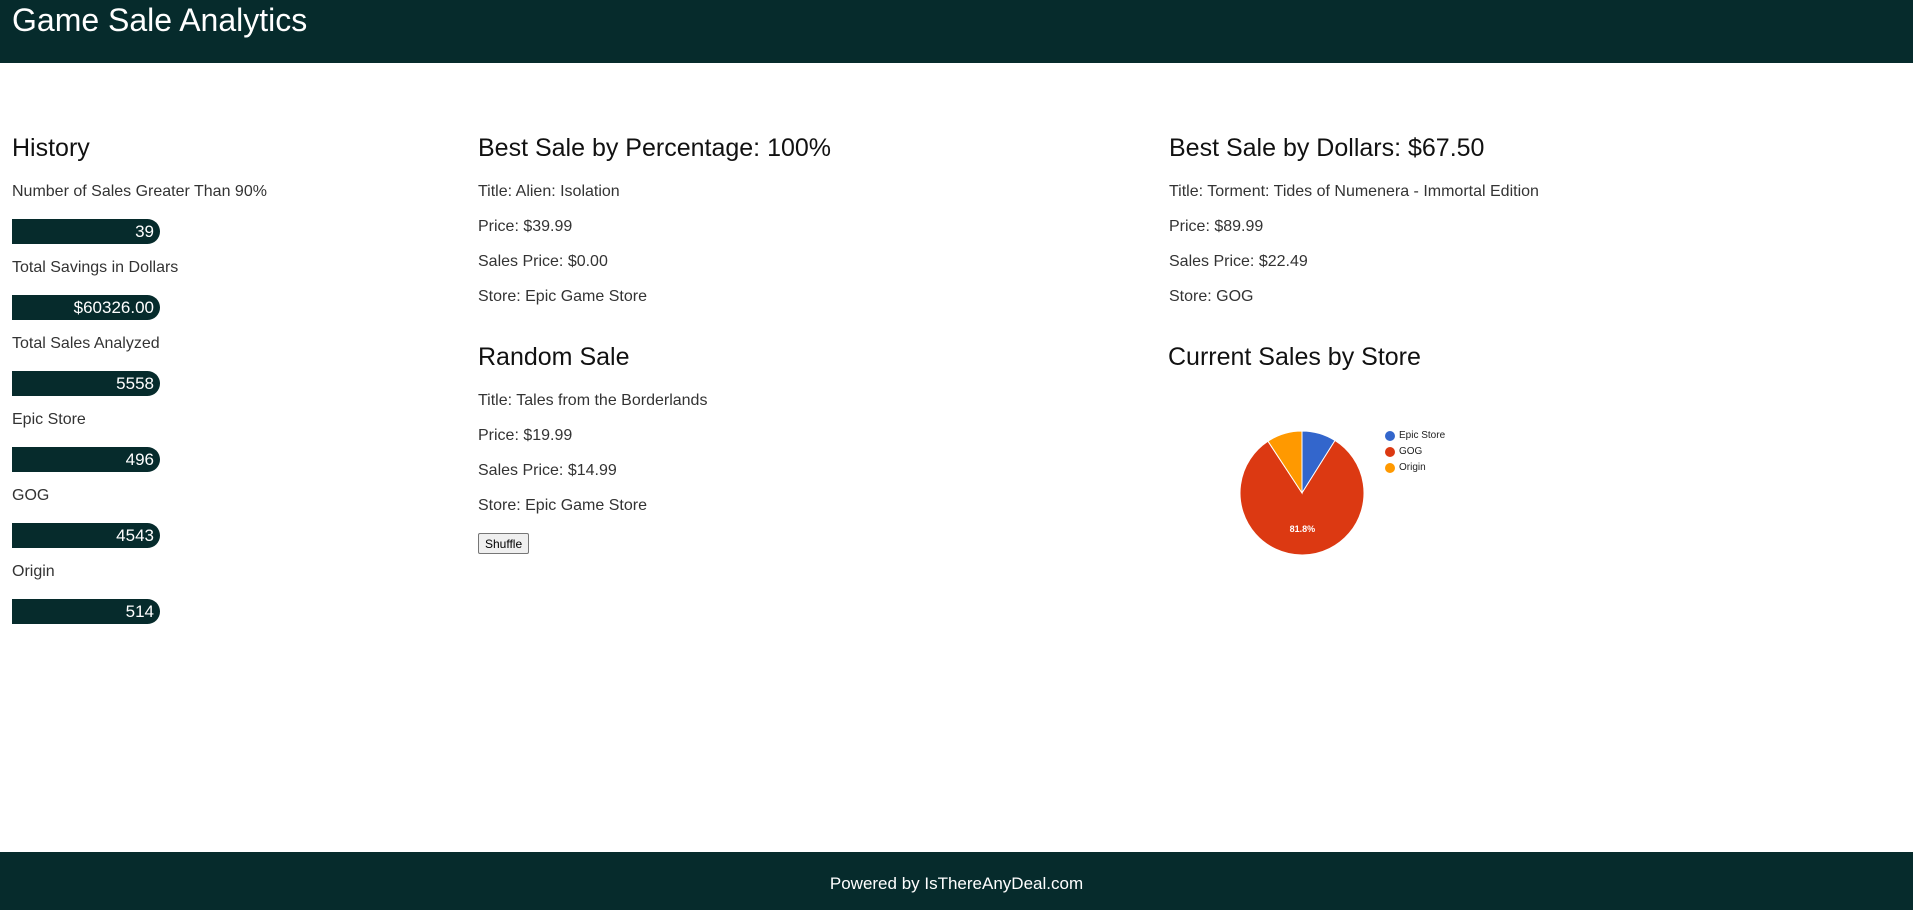 The width and height of the screenshot is (1913, 910). What do you see at coordinates (86, 307) in the screenshot?
I see `stat-bar-total-savings: $60326.00` at bounding box center [86, 307].